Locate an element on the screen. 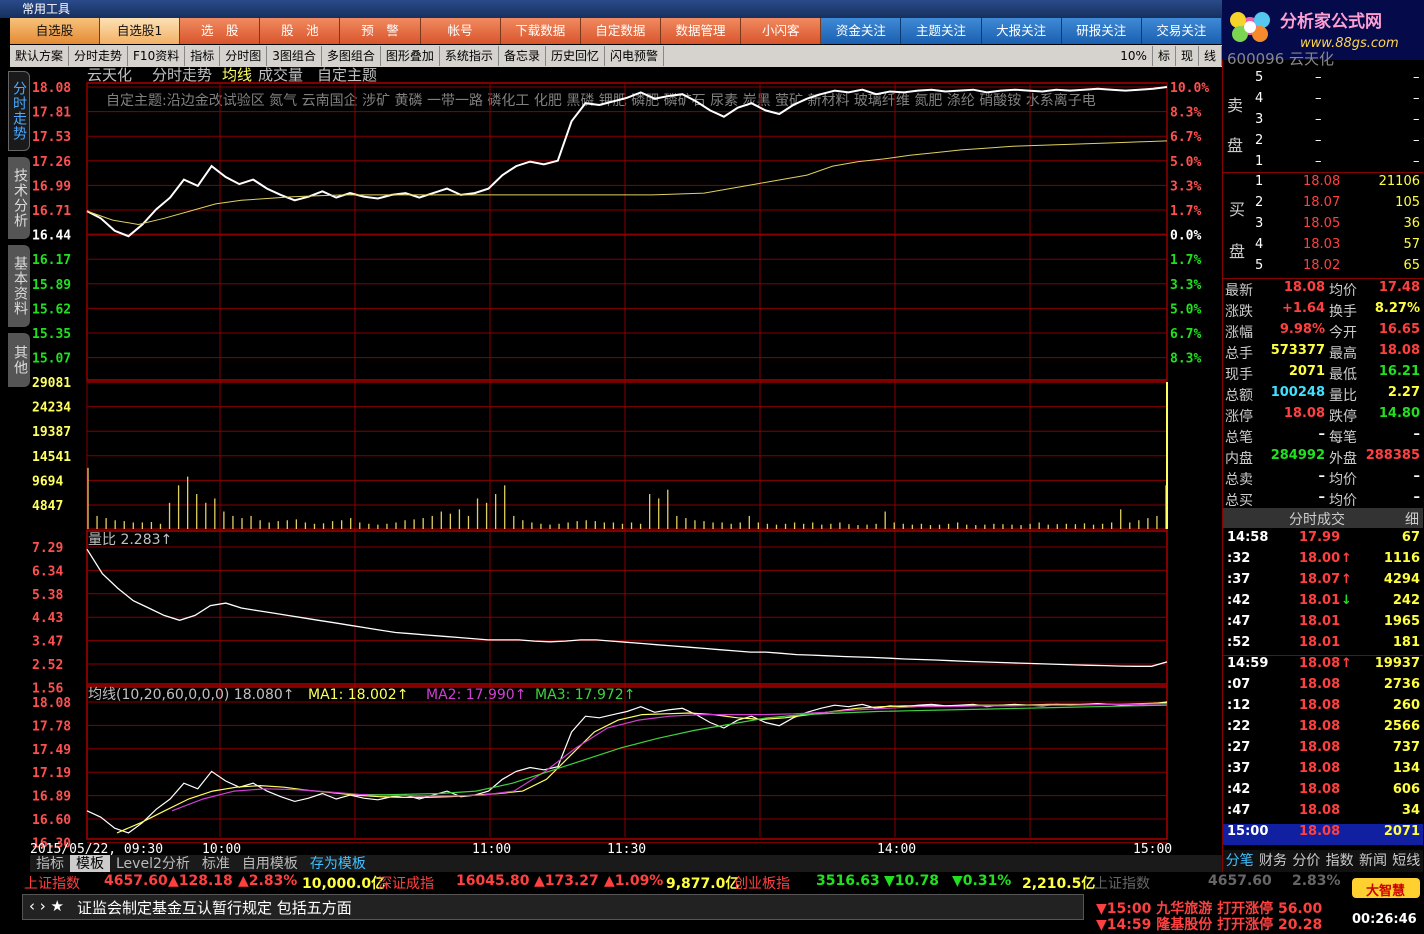 This screenshot has width=1424, height=934. toolbar-item-0: 默认方案 is located at coordinates (40, 56).